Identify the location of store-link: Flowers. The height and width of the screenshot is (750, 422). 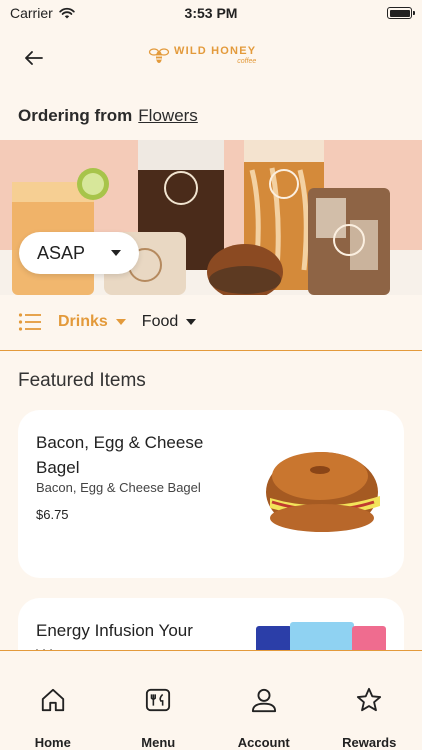
(168, 116).